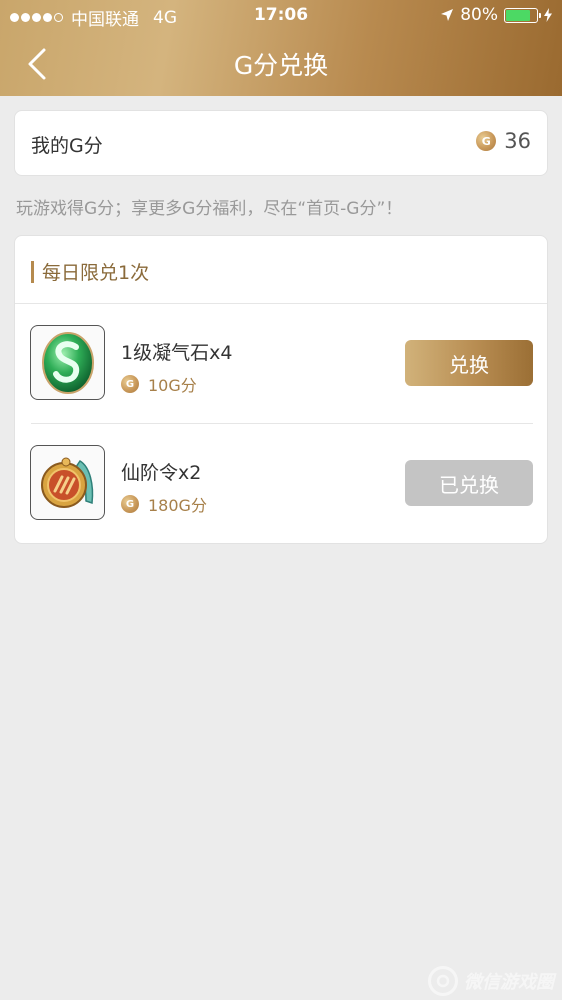 Image resolution: width=562 pixels, height=1000 pixels. Describe the element at coordinates (469, 483) in the screenshot. I see `redeemed-button: 已兑换` at that location.